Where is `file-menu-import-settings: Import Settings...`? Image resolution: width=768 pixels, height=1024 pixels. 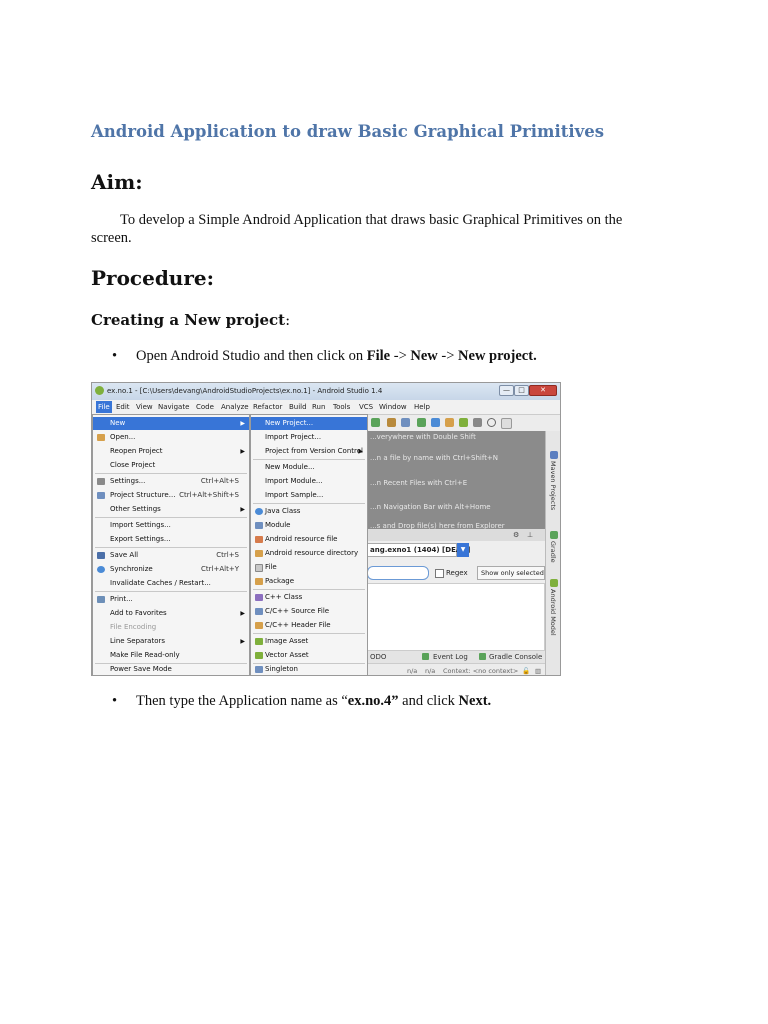 file-menu-import-settings: Import Settings... is located at coordinates (171, 525).